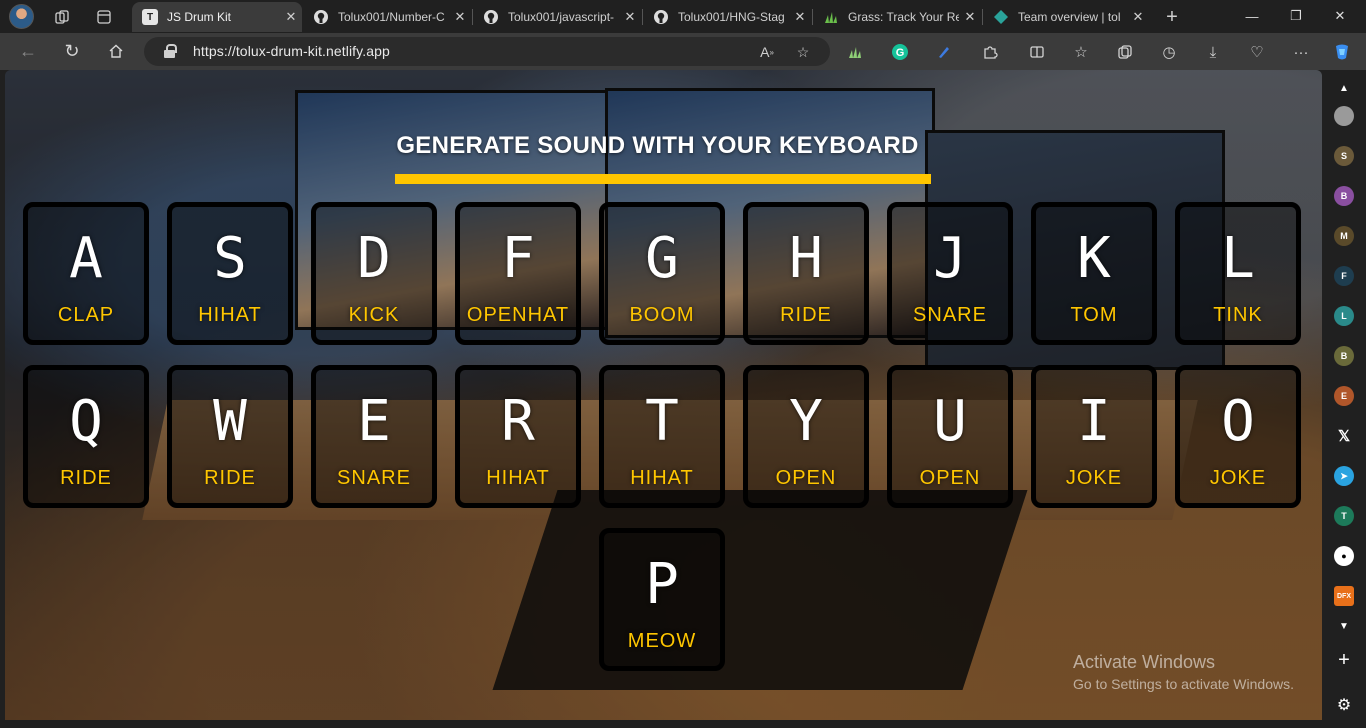 Image resolution: width=1366 pixels, height=728 pixels. I want to click on telegram-icon: ➤, so click(1344, 476).